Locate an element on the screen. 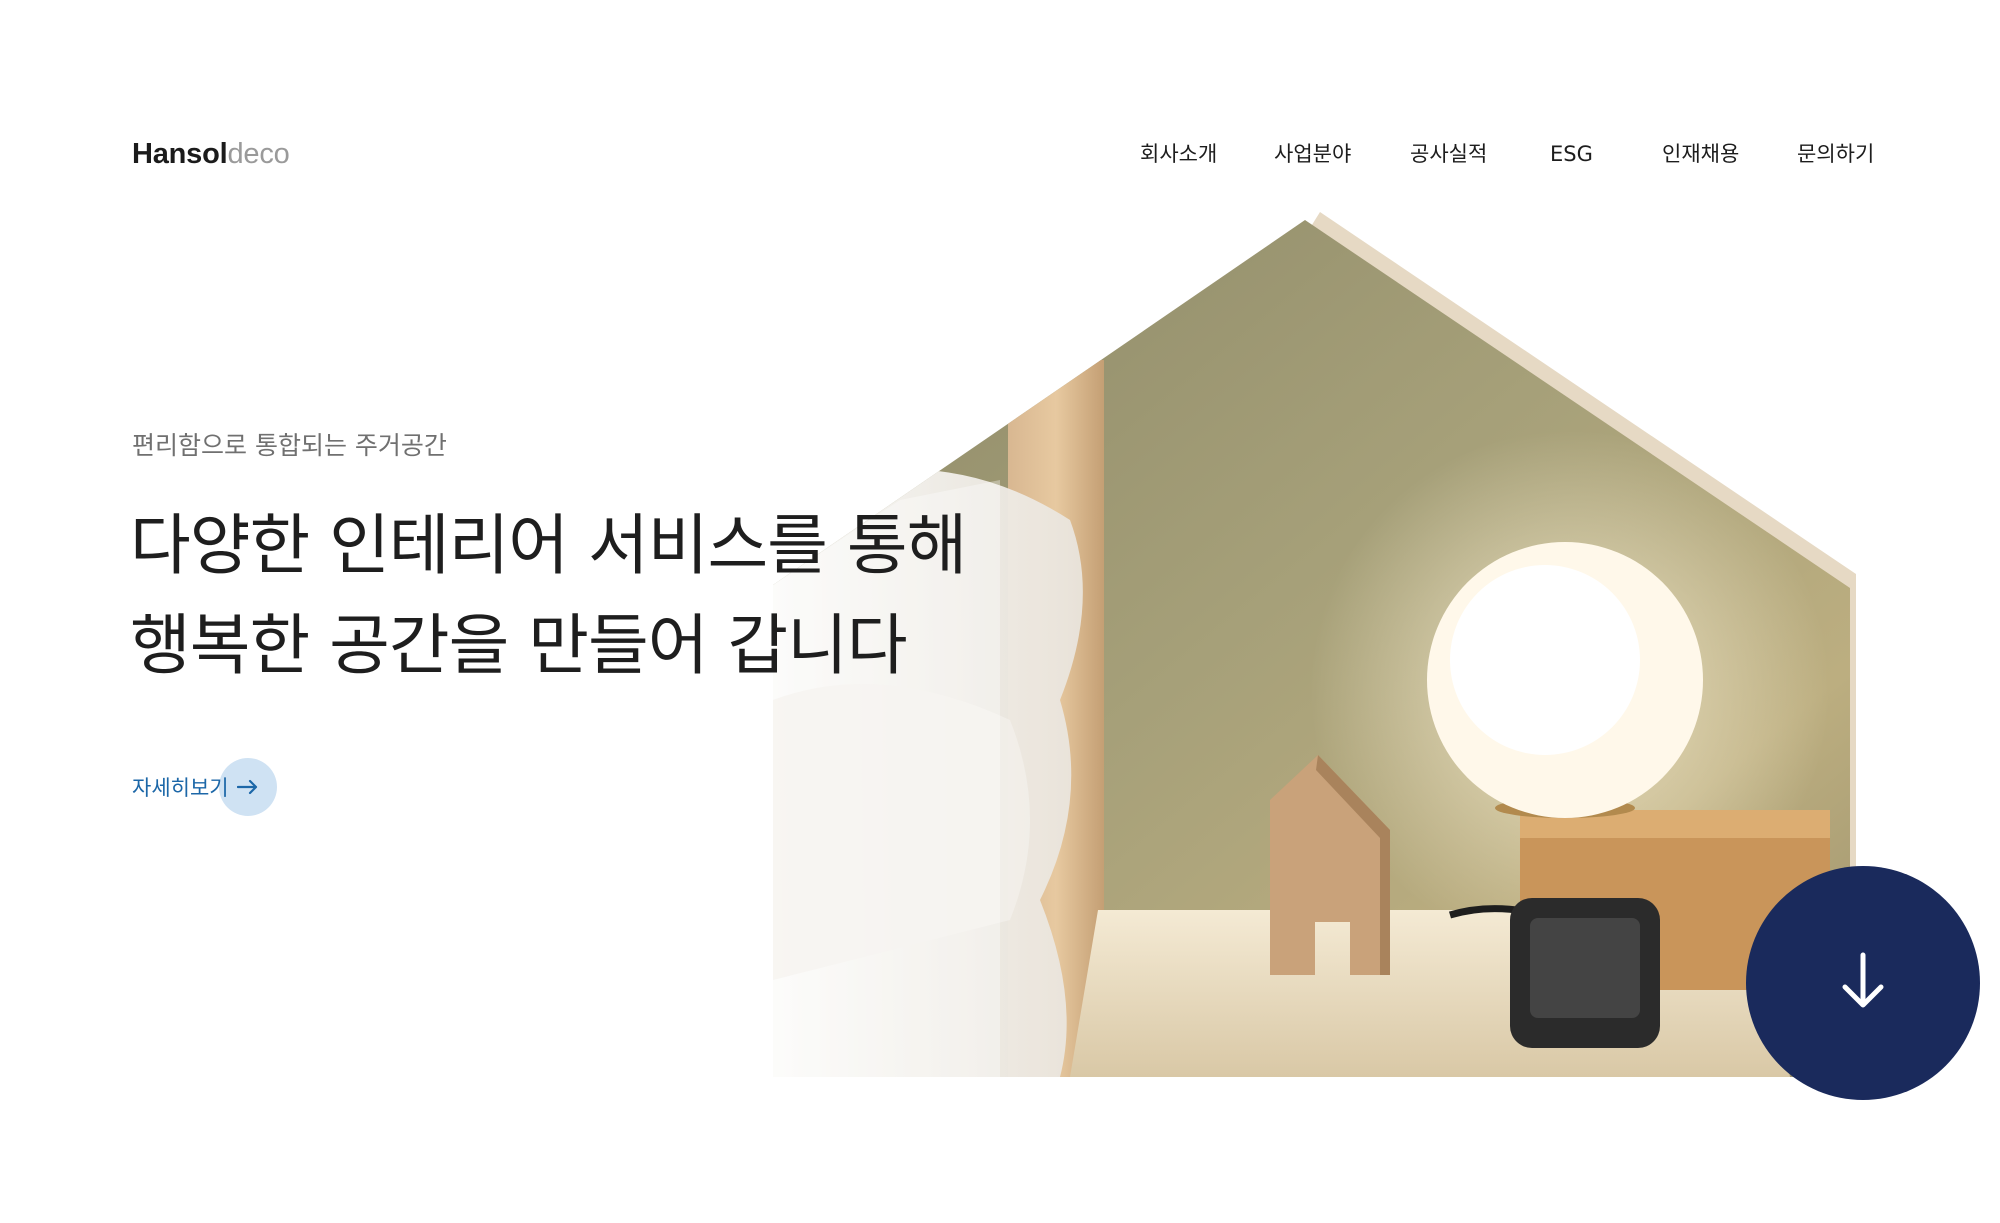 This screenshot has height=1223, width=2000. learn-more-button: 자세히보기 is located at coordinates (204, 787).